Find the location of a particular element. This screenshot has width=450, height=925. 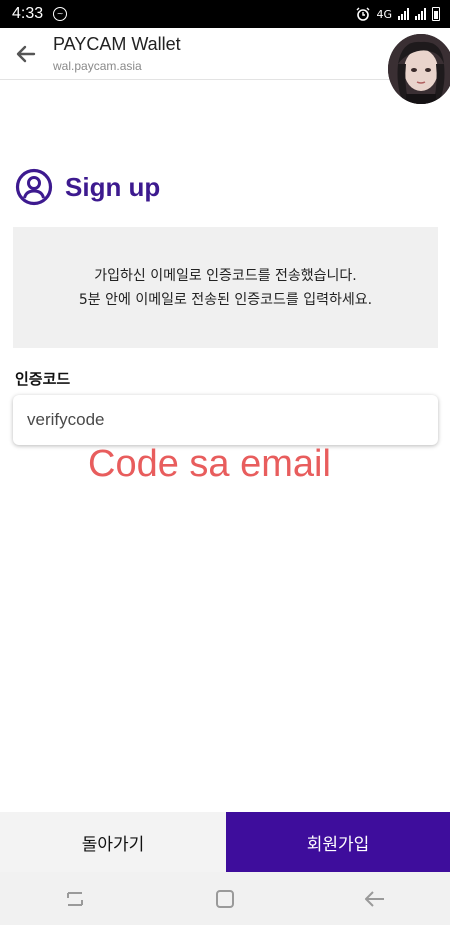

status-icons: 4G is located at coordinates (398, 14).